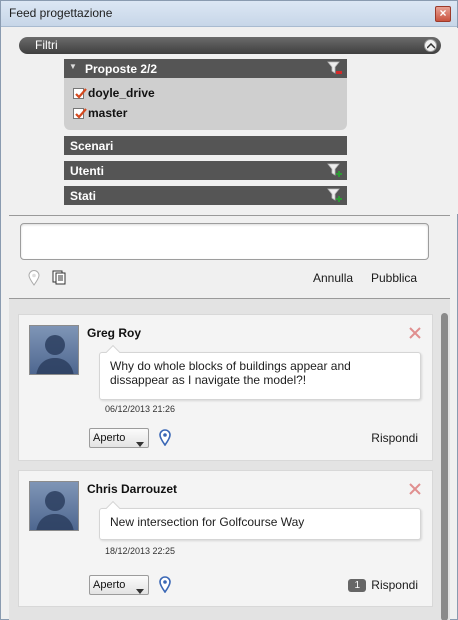  What do you see at coordinates (59, 279) in the screenshot?
I see `attach-snapshot-icon` at bounding box center [59, 279].